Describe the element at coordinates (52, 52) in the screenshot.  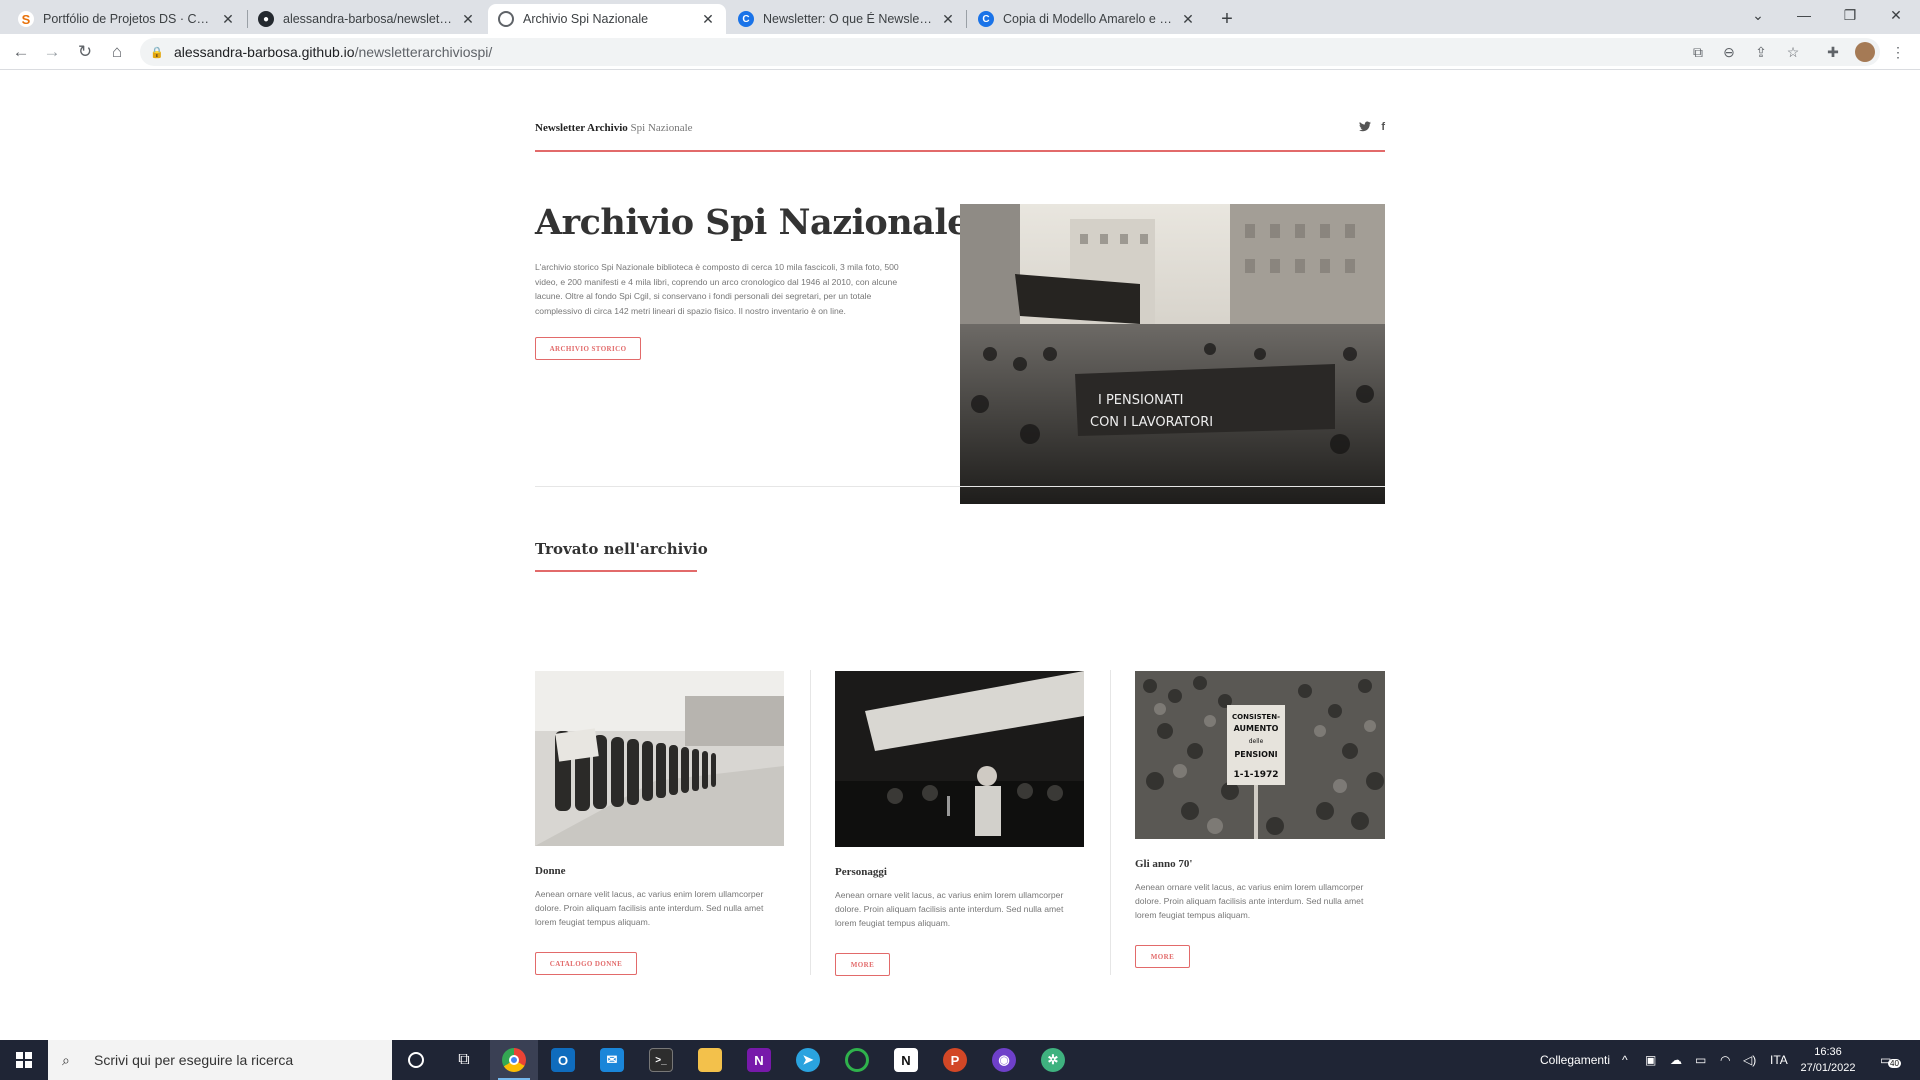
I see `forward-arrow-icon: →` at that location.